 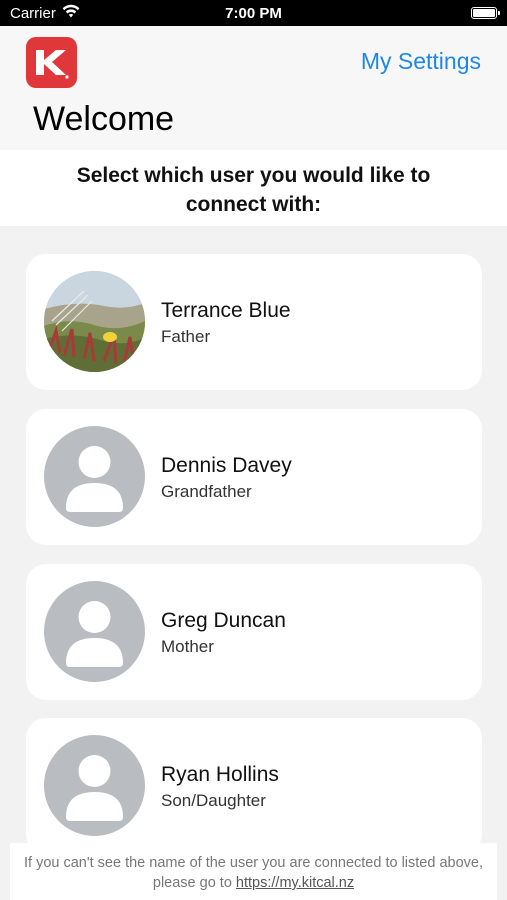 What do you see at coordinates (104, 119) in the screenshot?
I see `page-title: Welcome` at bounding box center [104, 119].